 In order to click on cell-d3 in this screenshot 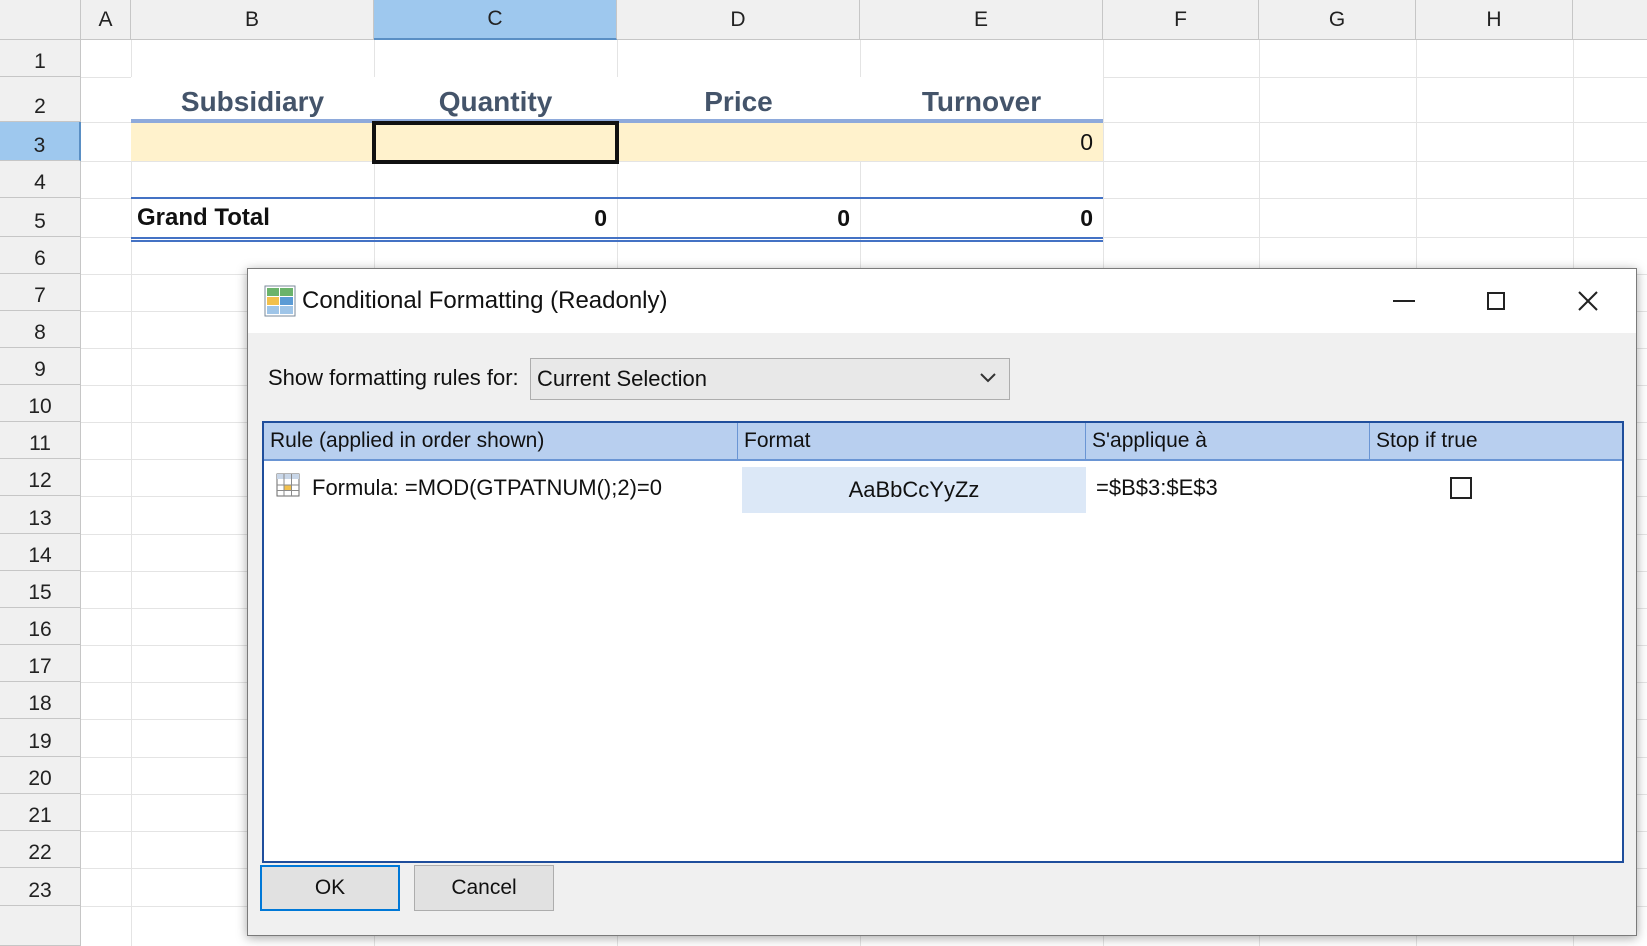, I will do `click(738, 142)`.